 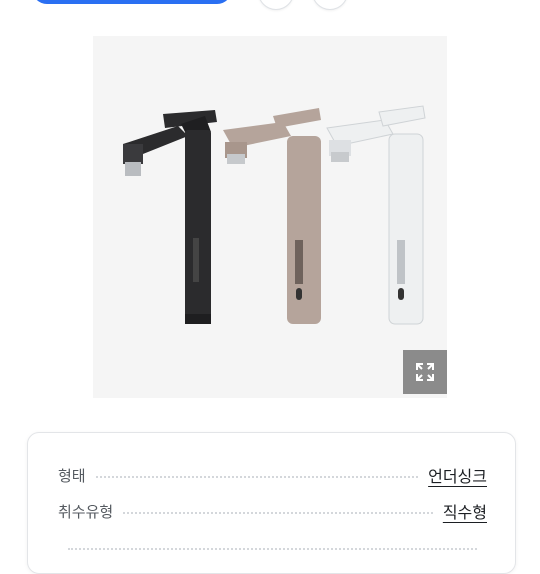 I want to click on spec-row-cutoff, so click(x=272, y=547).